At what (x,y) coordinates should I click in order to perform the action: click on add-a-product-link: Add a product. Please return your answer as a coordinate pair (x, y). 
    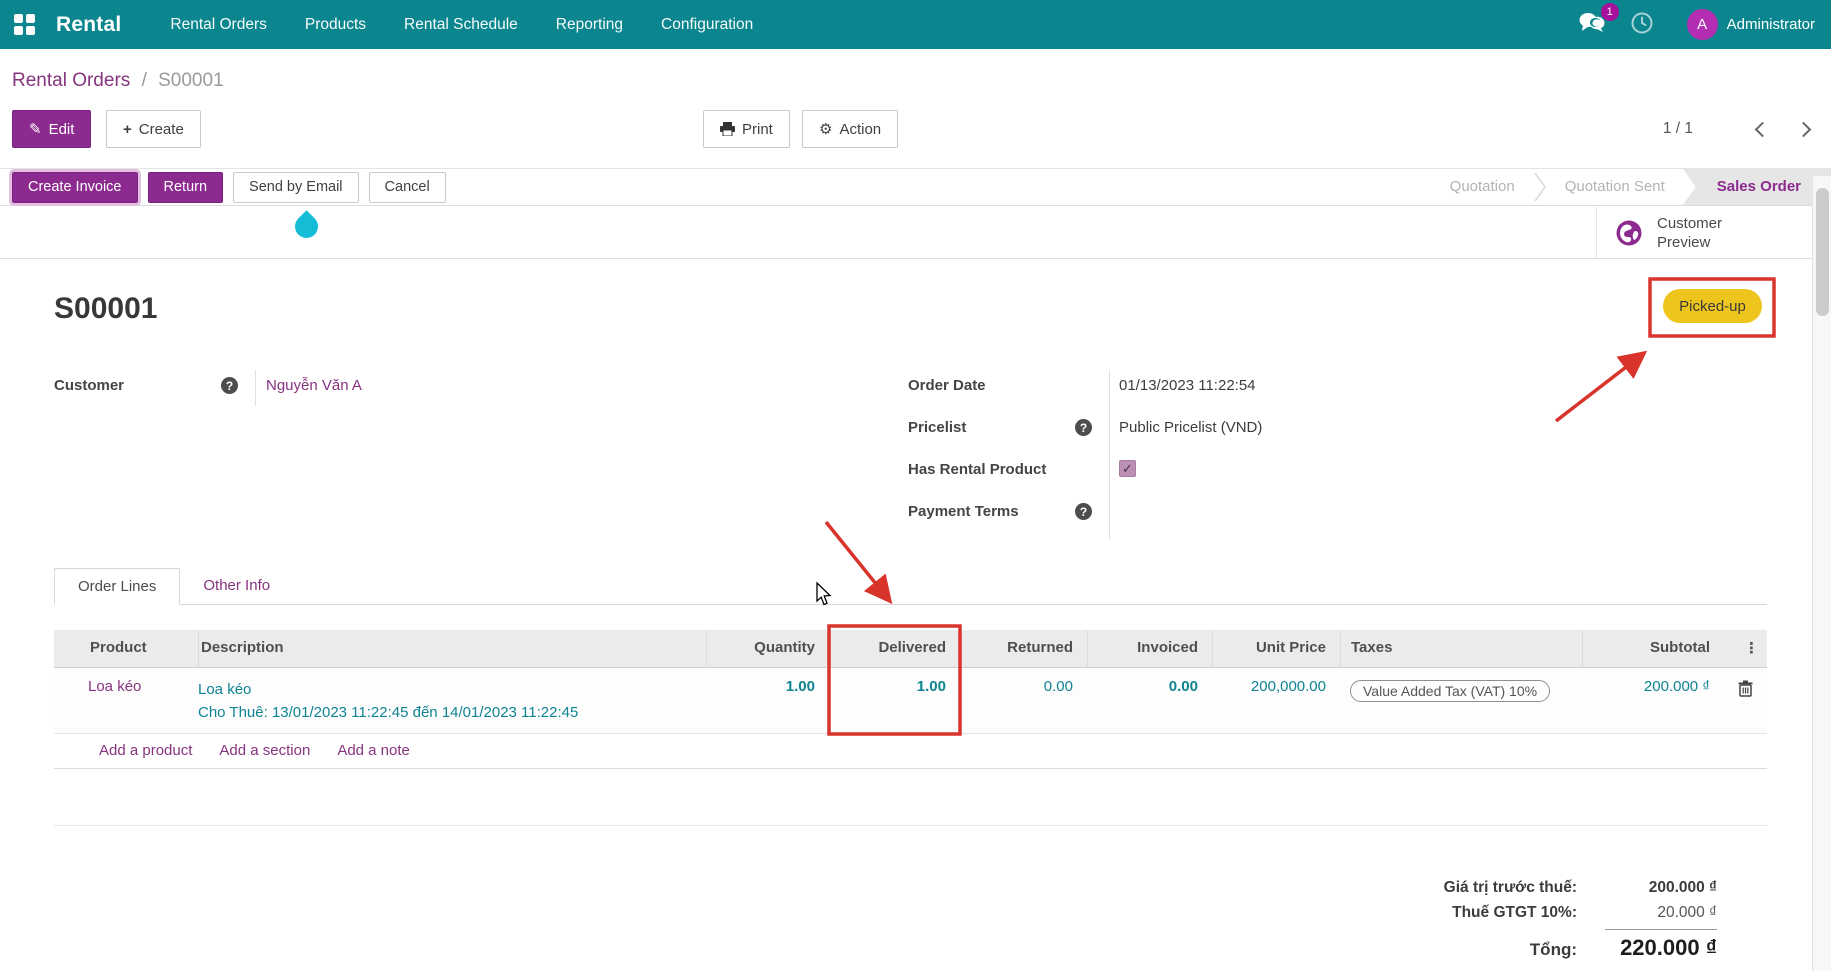
    Looking at the image, I should click on (145, 750).